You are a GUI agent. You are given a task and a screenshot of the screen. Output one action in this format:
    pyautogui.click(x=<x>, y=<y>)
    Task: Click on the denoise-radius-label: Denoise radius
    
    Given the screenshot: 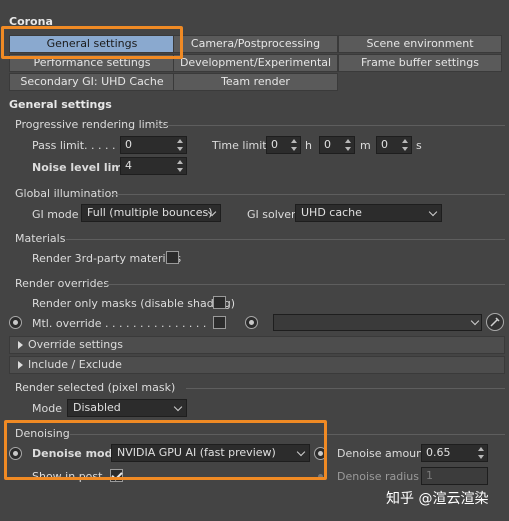 What is the action you would take?
    pyautogui.click(x=378, y=476)
    